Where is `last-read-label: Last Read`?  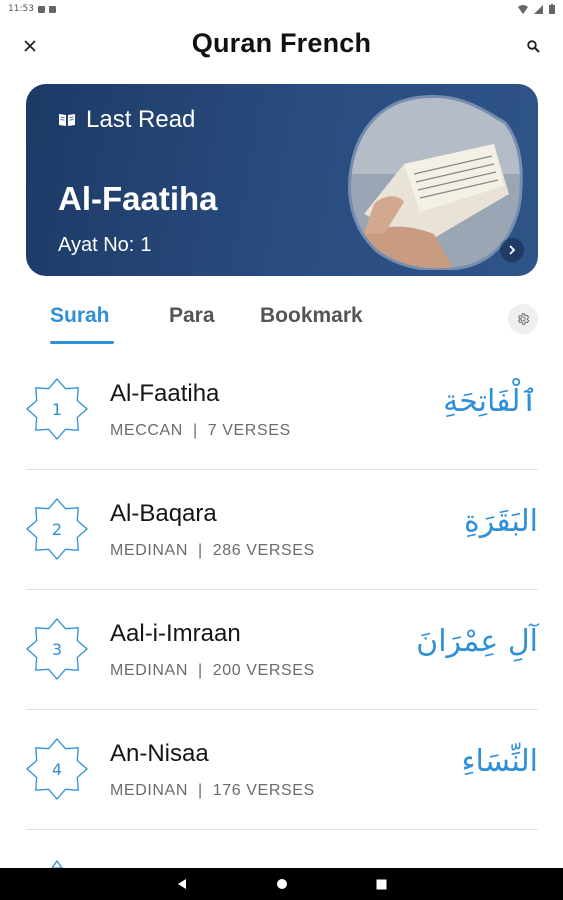 last-read-label: Last Read is located at coordinates (141, 119).